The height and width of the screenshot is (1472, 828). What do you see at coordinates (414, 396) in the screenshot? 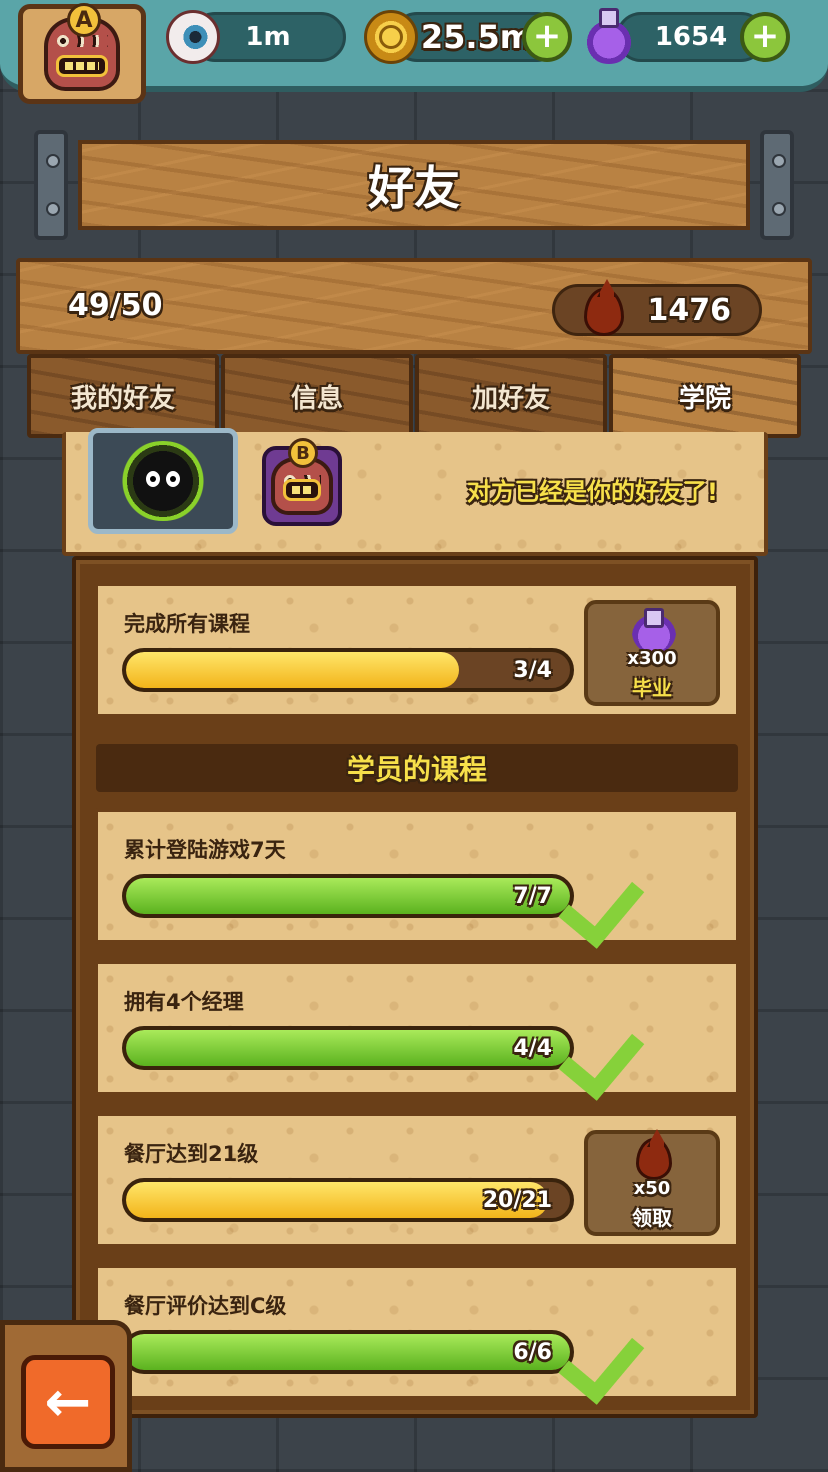
I see `tab-bar: 我的好友 信息 加好友 学院` at bounding box center [414, 396].